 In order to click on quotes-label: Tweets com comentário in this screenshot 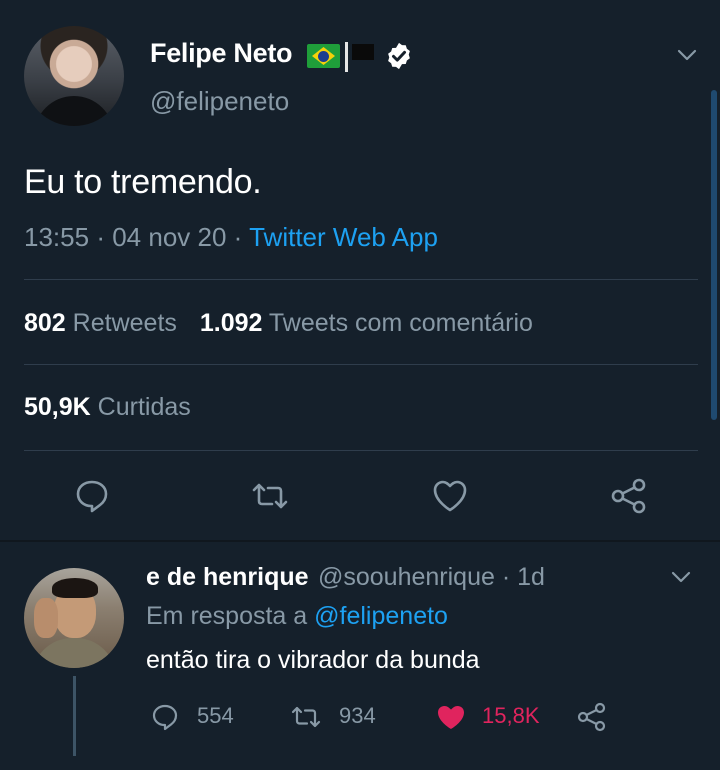, I will do `click(400, 323)`.